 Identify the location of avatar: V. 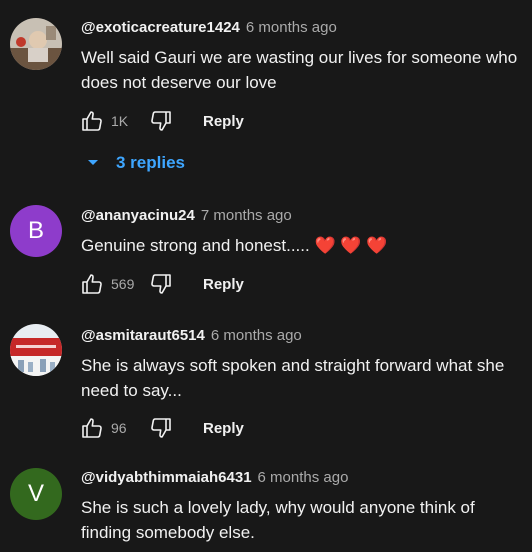
(36, 494).